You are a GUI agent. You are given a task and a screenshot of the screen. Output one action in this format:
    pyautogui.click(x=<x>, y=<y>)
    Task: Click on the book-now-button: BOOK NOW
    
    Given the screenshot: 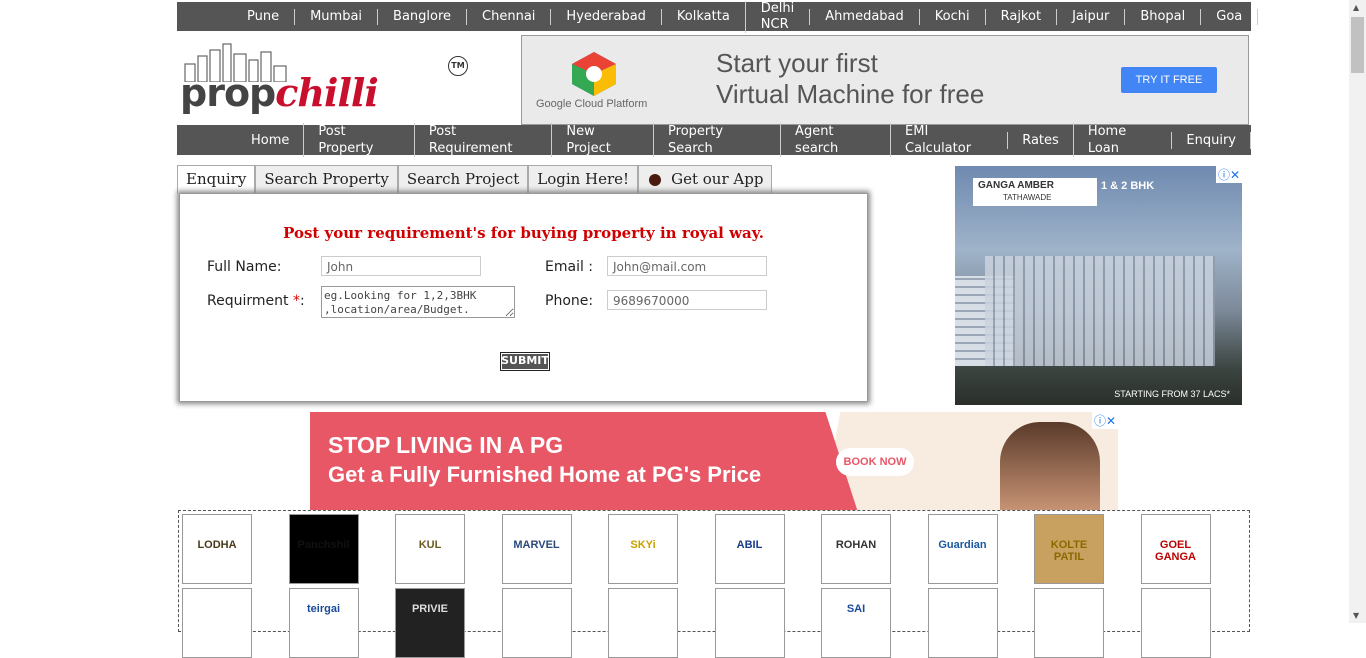 What is the action you would take?
    pyautogui.click(x=875, y=462)
    